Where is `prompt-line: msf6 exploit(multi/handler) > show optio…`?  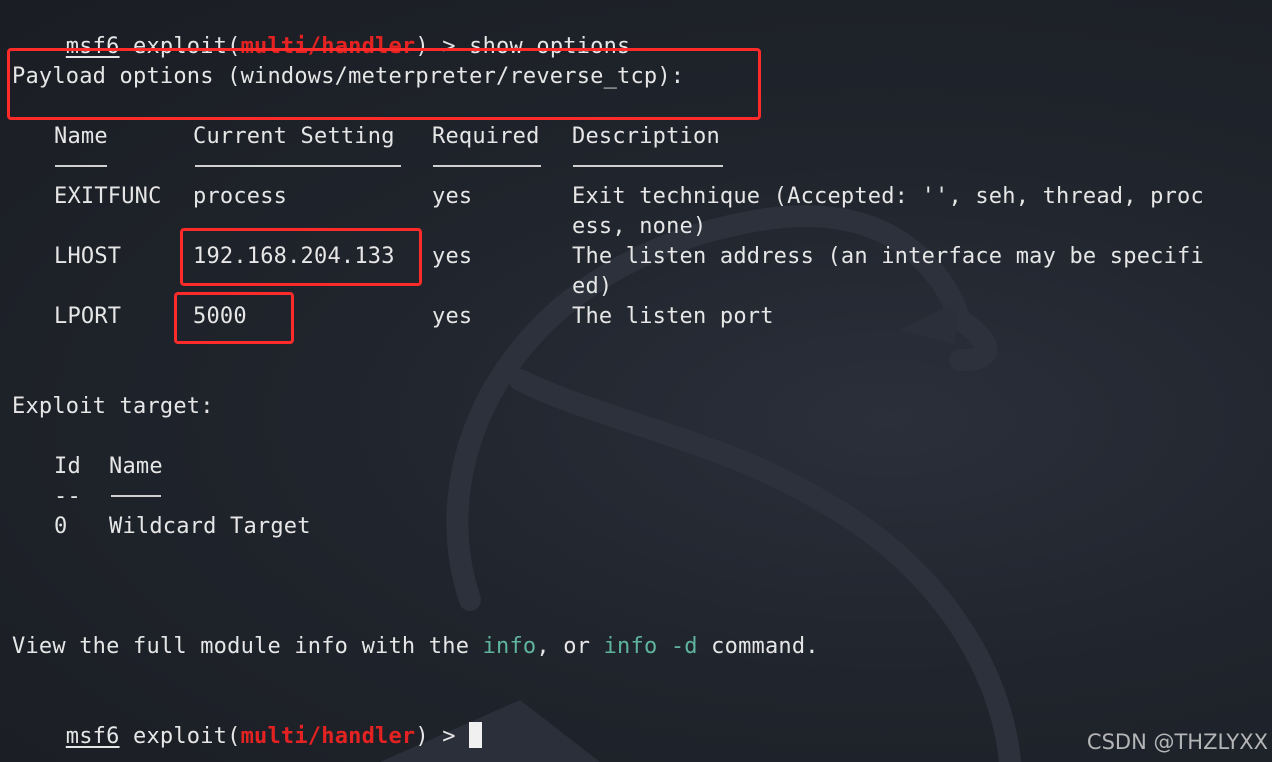
prompt-line: msf6 exploit(multi/handler) > show optio… is located at coordinates (321, 30).